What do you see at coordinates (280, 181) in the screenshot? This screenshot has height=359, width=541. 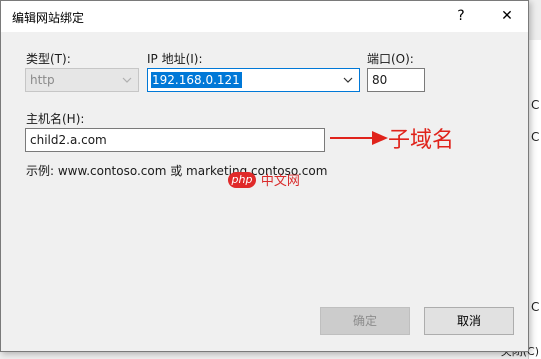 I see `watermark-text: 中文网` at bounding box center [280, 181].